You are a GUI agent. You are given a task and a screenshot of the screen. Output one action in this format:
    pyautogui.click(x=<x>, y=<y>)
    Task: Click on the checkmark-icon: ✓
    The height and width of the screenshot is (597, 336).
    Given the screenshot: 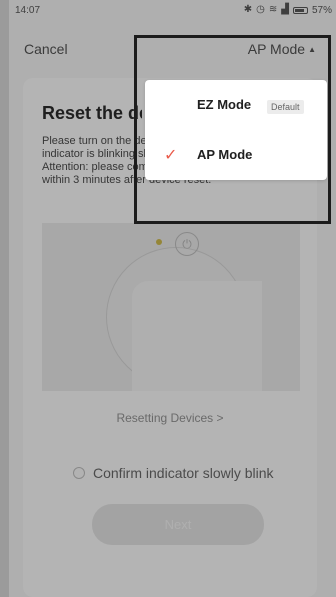 What is the action you would take?
    pyautogui.click(x=171, y=155)
    